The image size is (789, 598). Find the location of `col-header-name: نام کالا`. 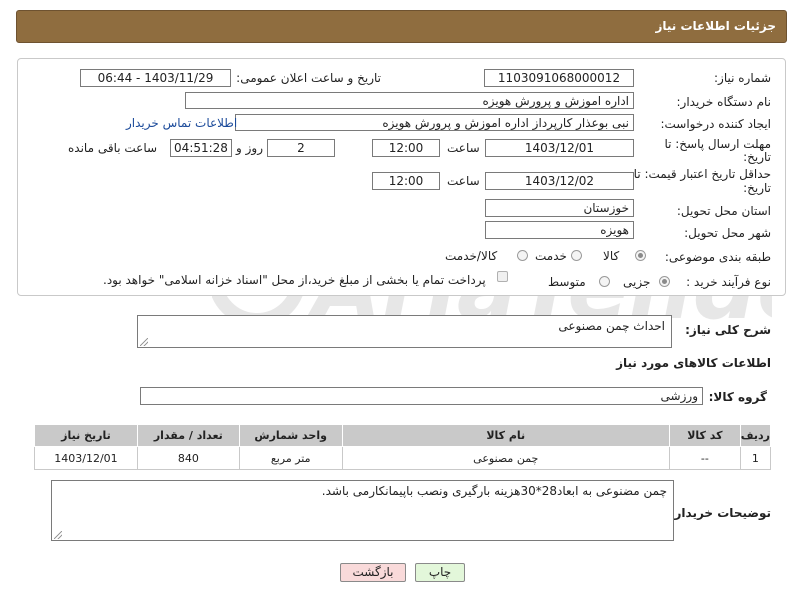

col-header-name: نام کالا is located at coordinates (505, 435).